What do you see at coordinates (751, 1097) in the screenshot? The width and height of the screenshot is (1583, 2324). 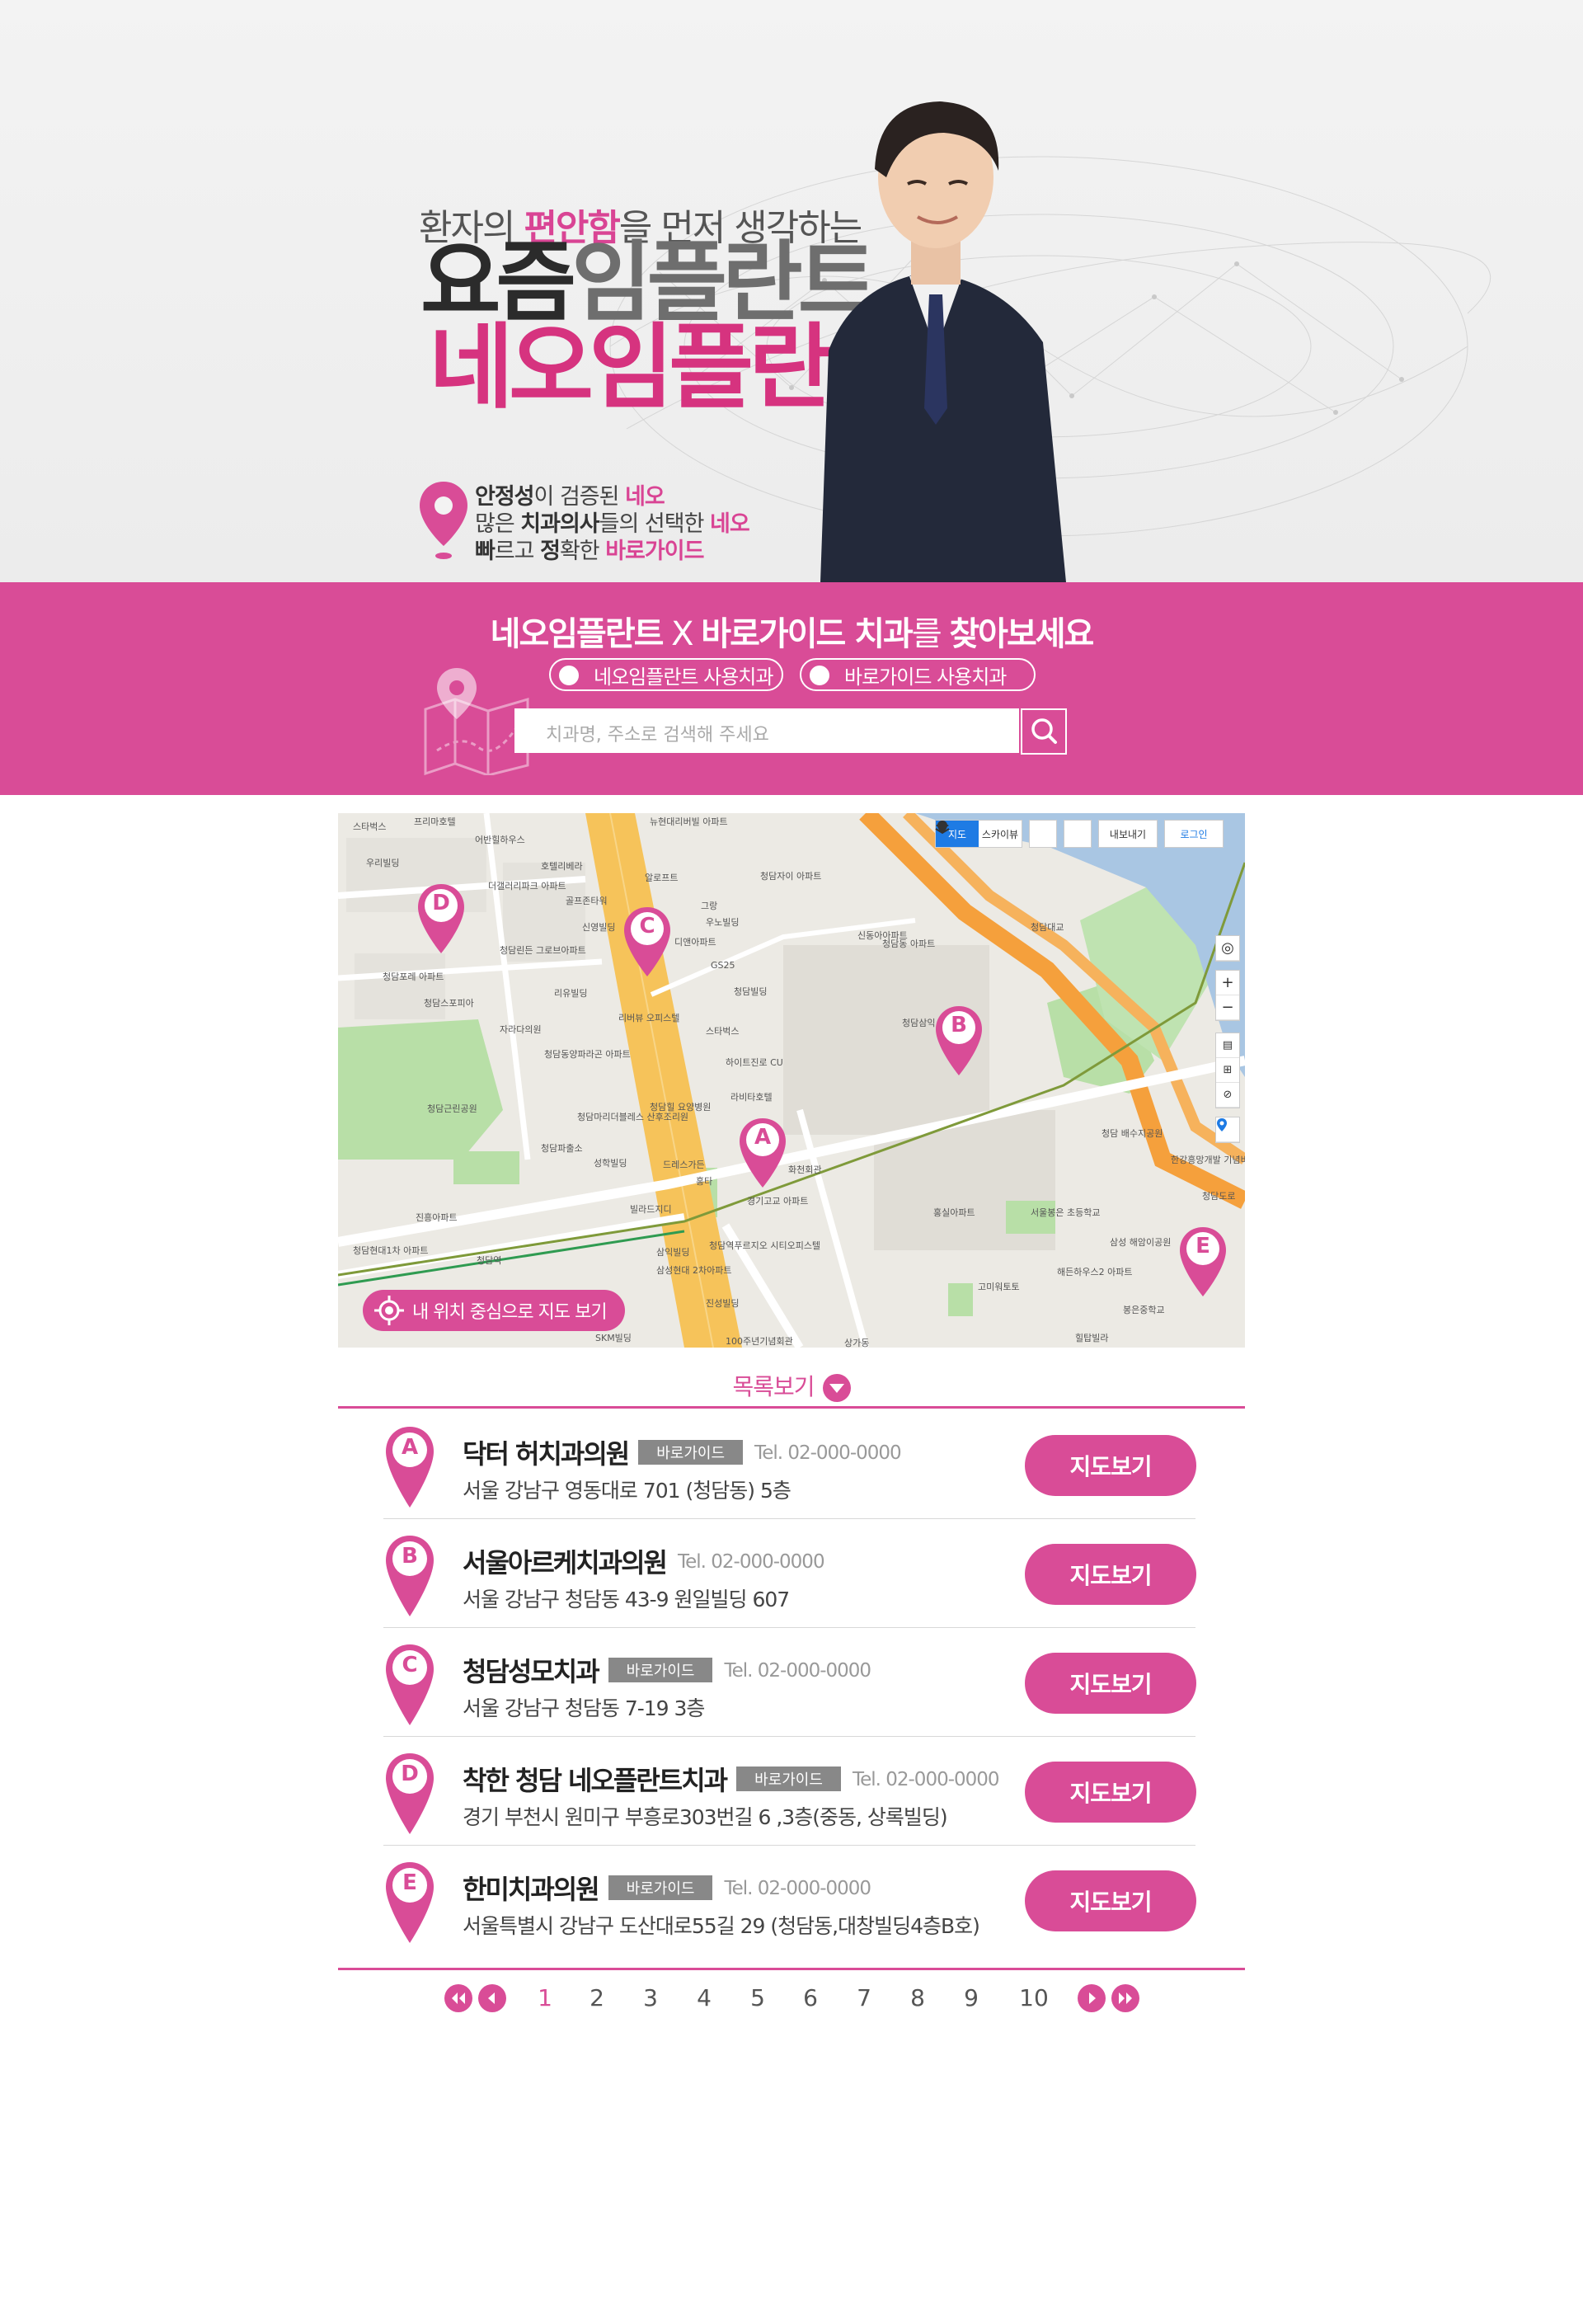 I see `map-label: 라비타호텔` at bounding box center [751, 1097].